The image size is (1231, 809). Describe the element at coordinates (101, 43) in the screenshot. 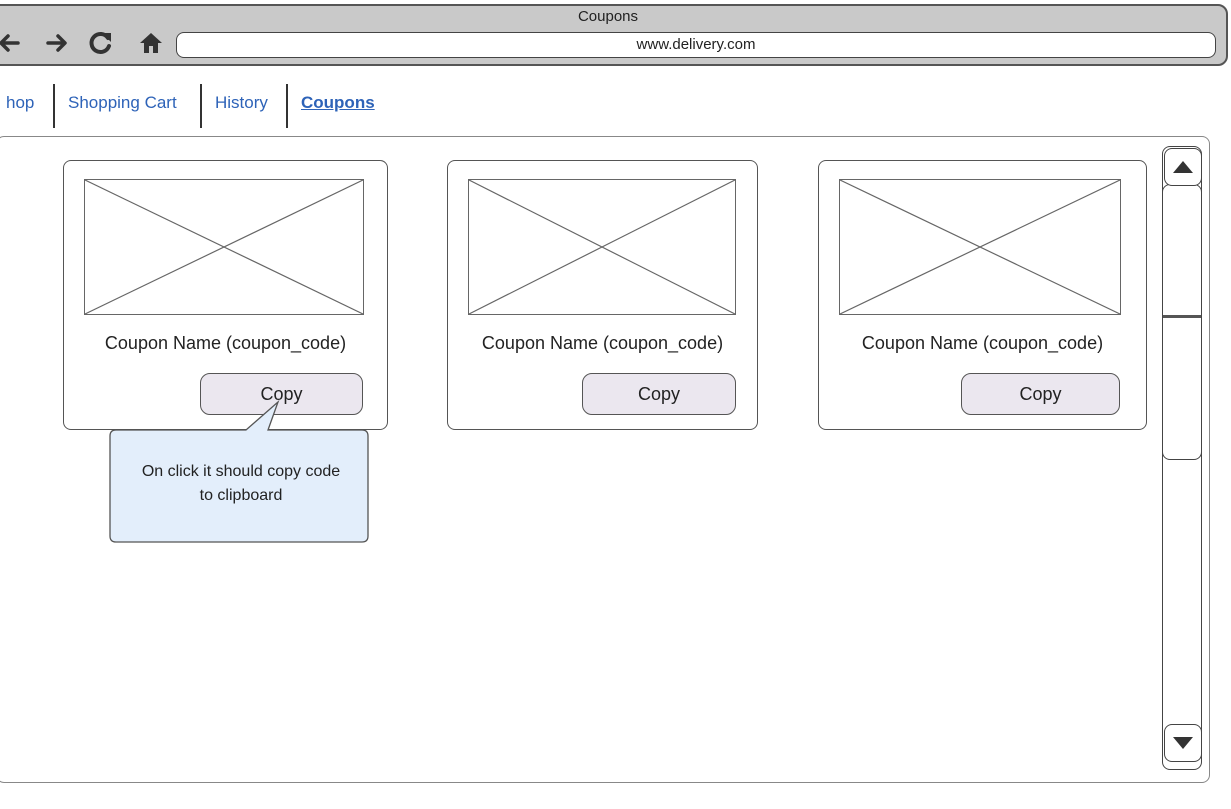

I see `reload-icon` at that location.